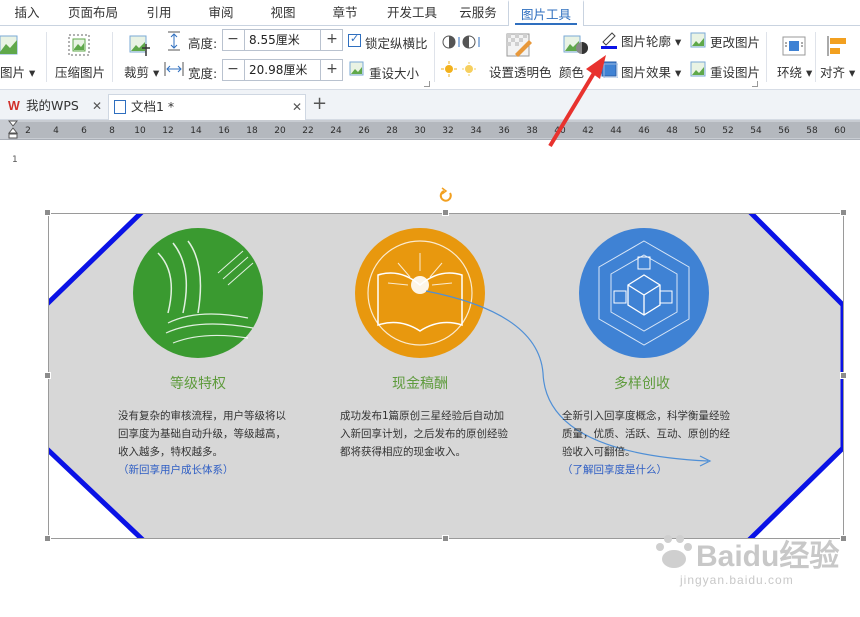 The height and width of the screenshot is (617, 860). Describe the element at coordinates (140, 45) in the screenshot. I see `crop-icon` at that location.